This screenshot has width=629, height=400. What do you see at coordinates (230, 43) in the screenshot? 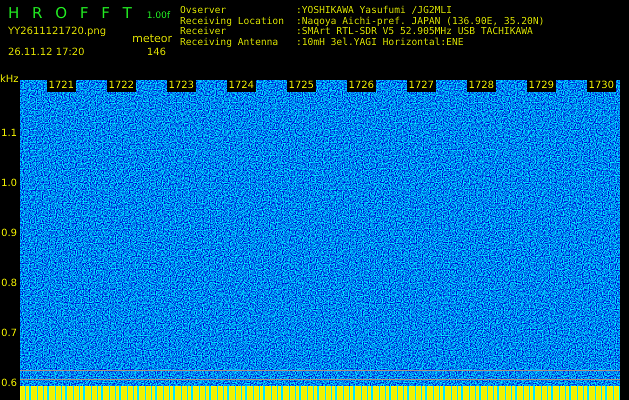
I see `info-label: Receiving Antenna` at bounding box center [230, 43].